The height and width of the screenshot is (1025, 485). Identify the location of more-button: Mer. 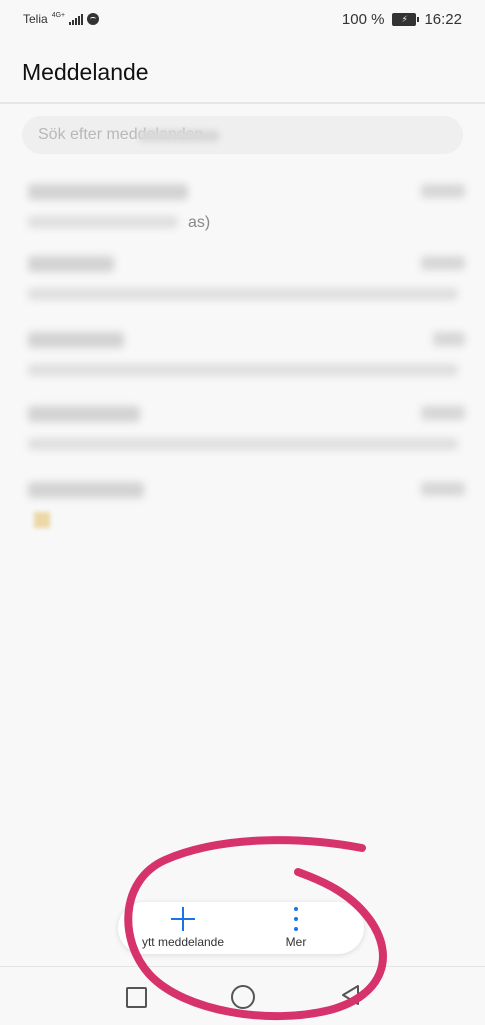
(296, 928).